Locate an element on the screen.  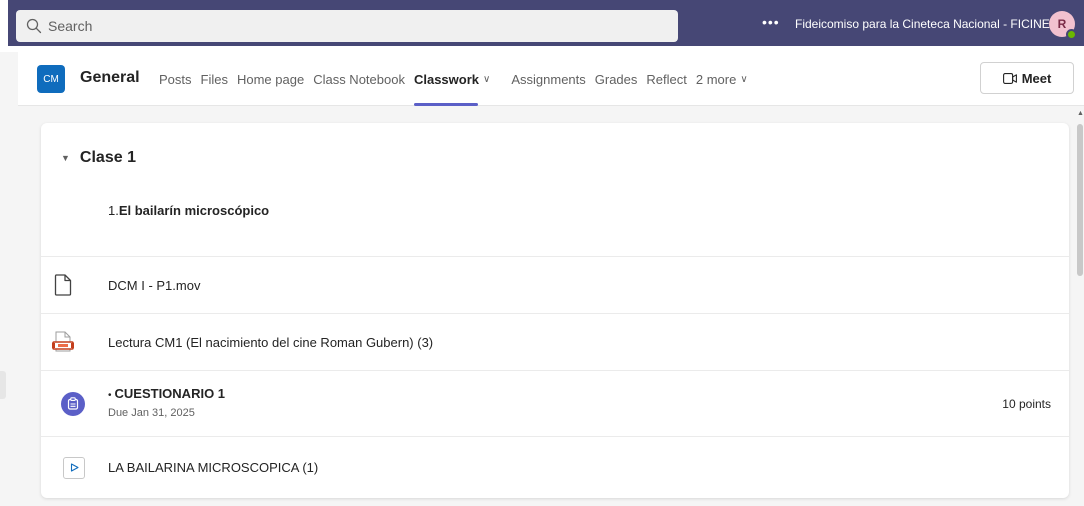
tab-files: Files is located at coordinates (214, 79).